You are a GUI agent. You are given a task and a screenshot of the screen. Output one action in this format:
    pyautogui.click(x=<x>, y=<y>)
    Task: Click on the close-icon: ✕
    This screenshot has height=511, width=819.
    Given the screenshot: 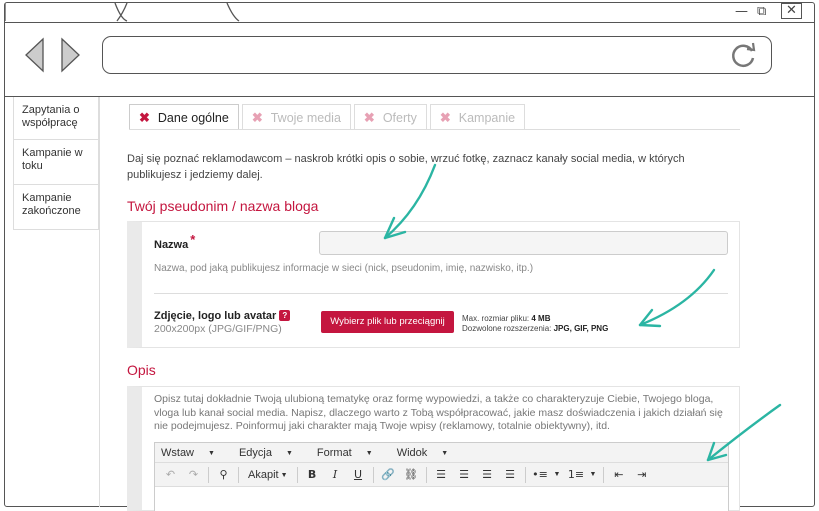 What is the action you would take?
    pyautogui.click(x=791, y=11)
    